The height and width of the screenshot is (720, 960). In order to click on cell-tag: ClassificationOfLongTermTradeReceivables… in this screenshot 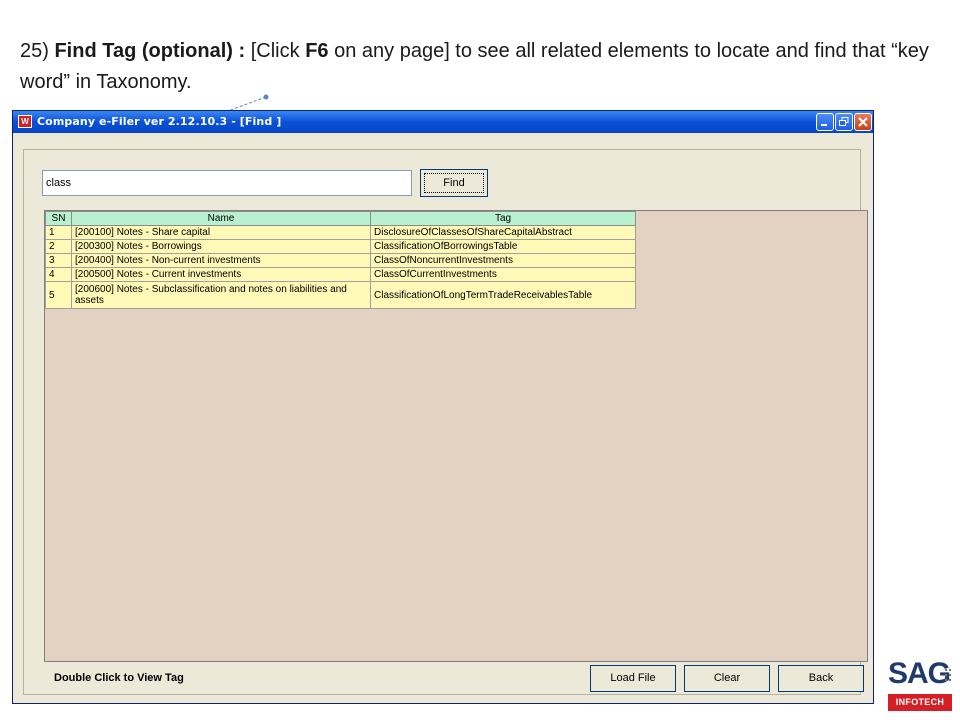, I will do `click(503, 295)`.